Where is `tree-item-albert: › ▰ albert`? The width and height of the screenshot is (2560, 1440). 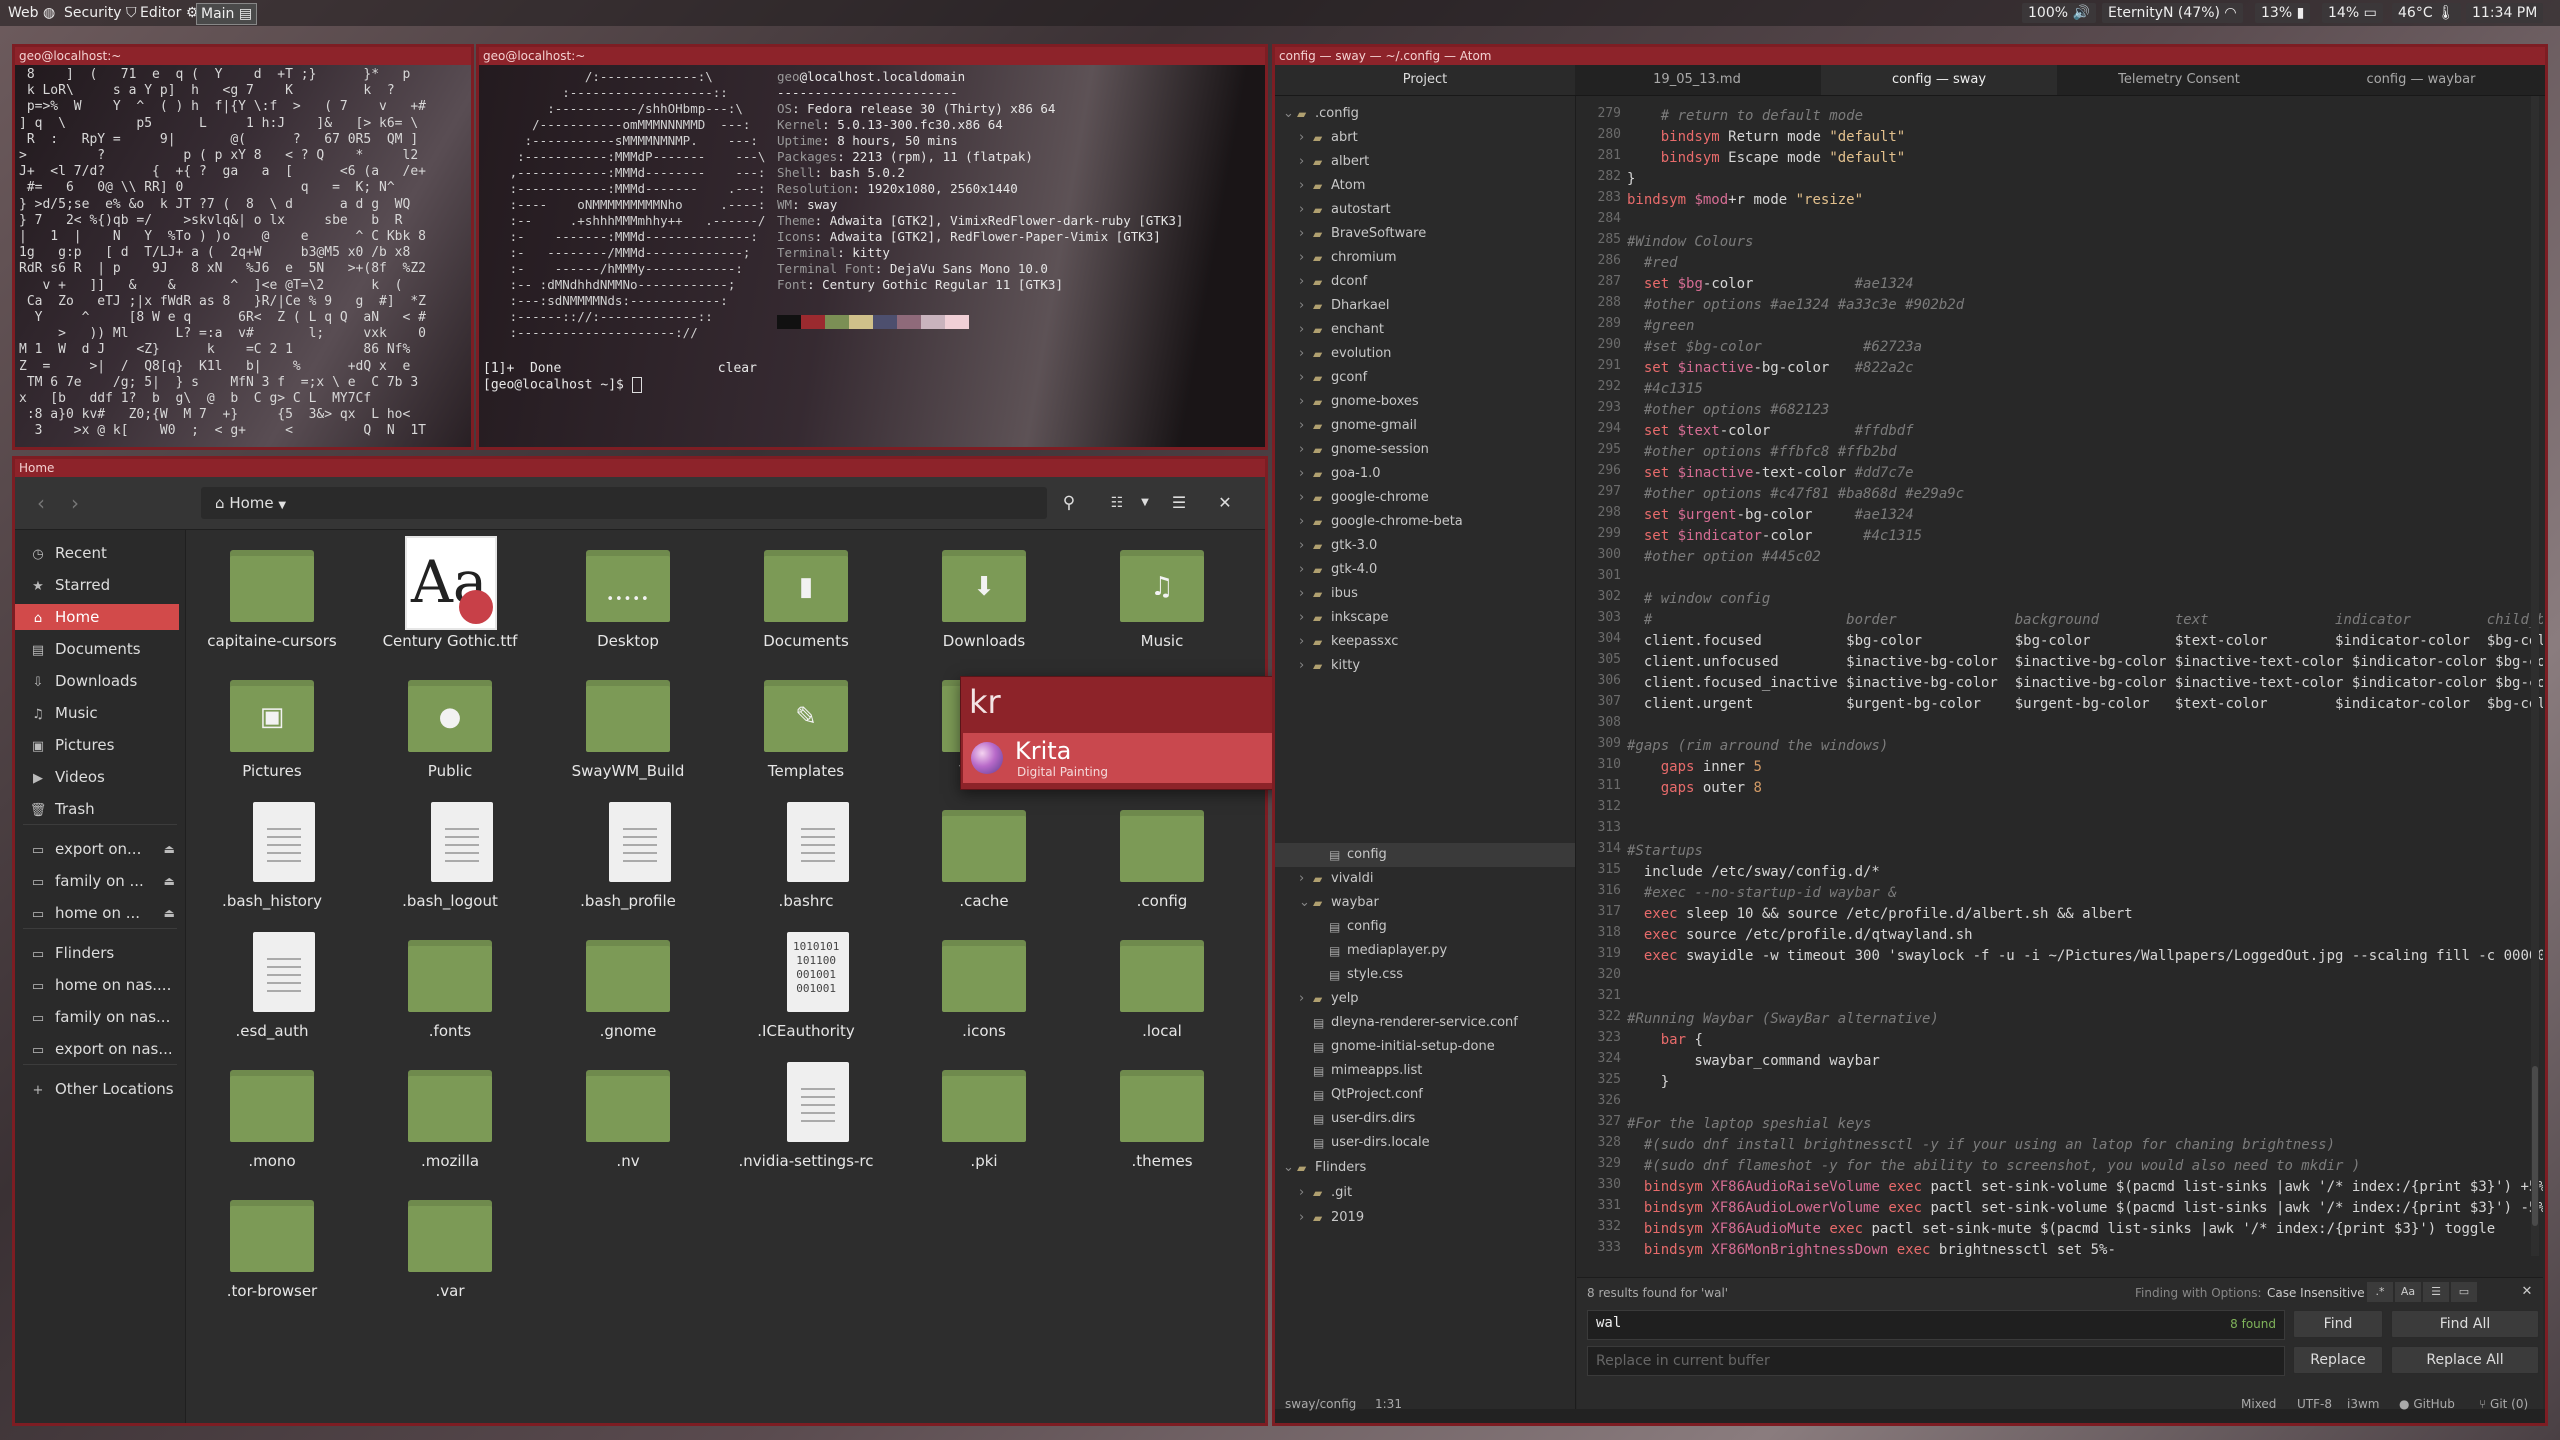
tree-item-albert: › ▰ albert is located at coordinates (1425, 162).